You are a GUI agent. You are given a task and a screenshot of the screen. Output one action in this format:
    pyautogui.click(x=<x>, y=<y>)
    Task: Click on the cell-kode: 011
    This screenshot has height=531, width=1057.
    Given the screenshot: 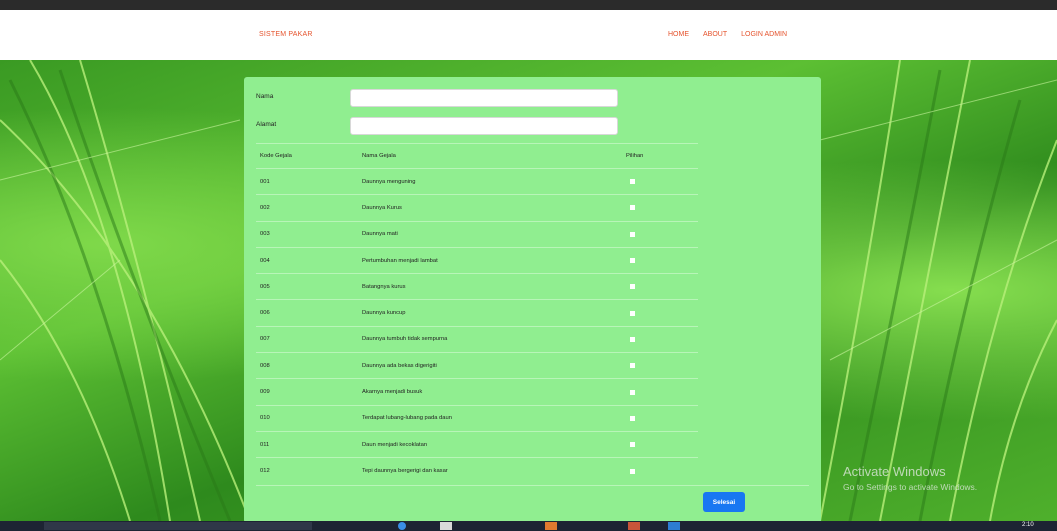 What is the action you would take?
    pyautogui.click(x=309, y=444)
    